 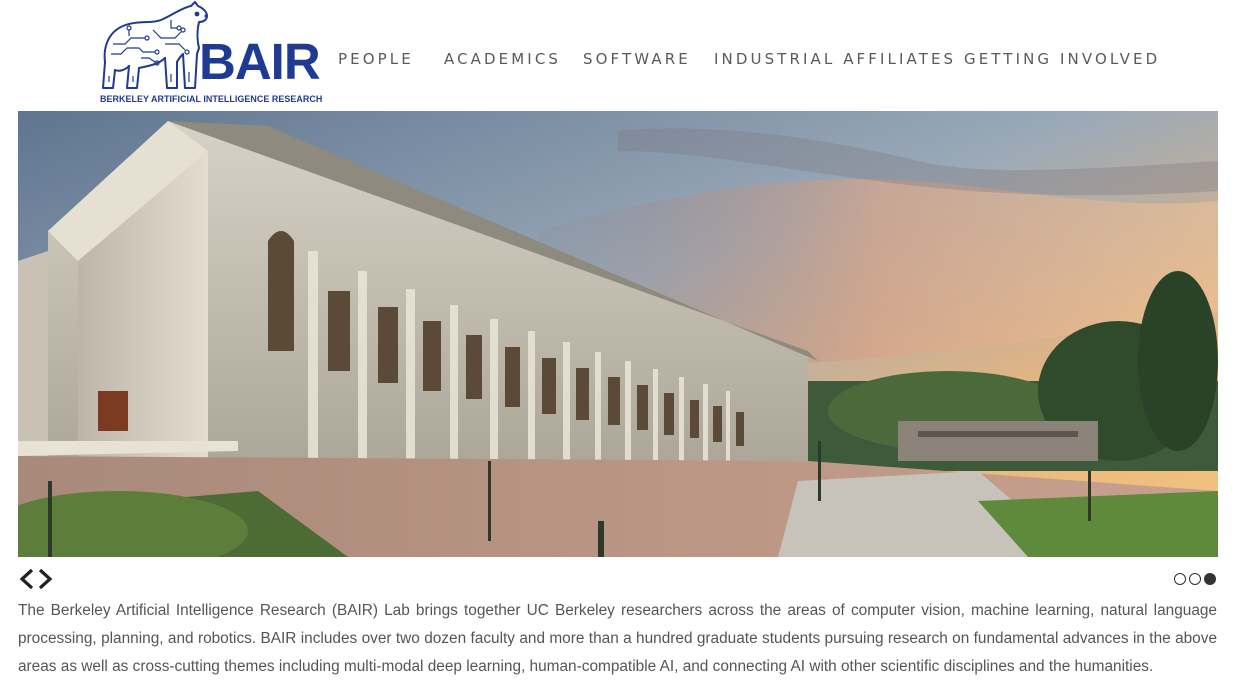 What do you see at coordinates (637, 59) in the screenshot?
I see `nav-software: SOFTWARE` at bounding box center [637, 59].